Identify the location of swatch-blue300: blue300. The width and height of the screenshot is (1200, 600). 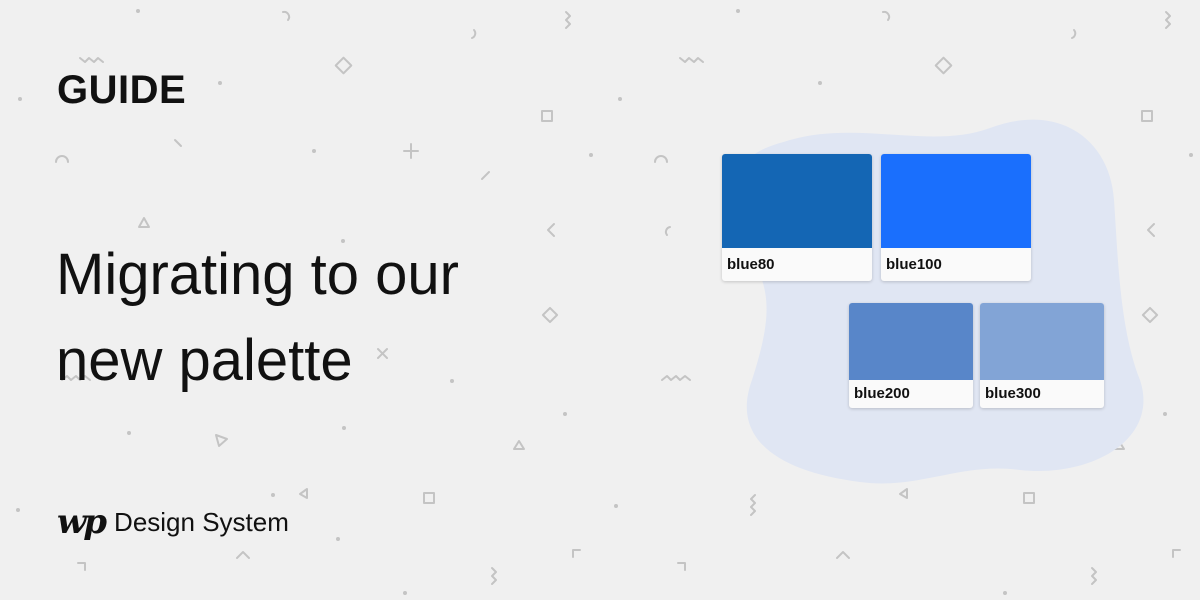
(1042, 355).